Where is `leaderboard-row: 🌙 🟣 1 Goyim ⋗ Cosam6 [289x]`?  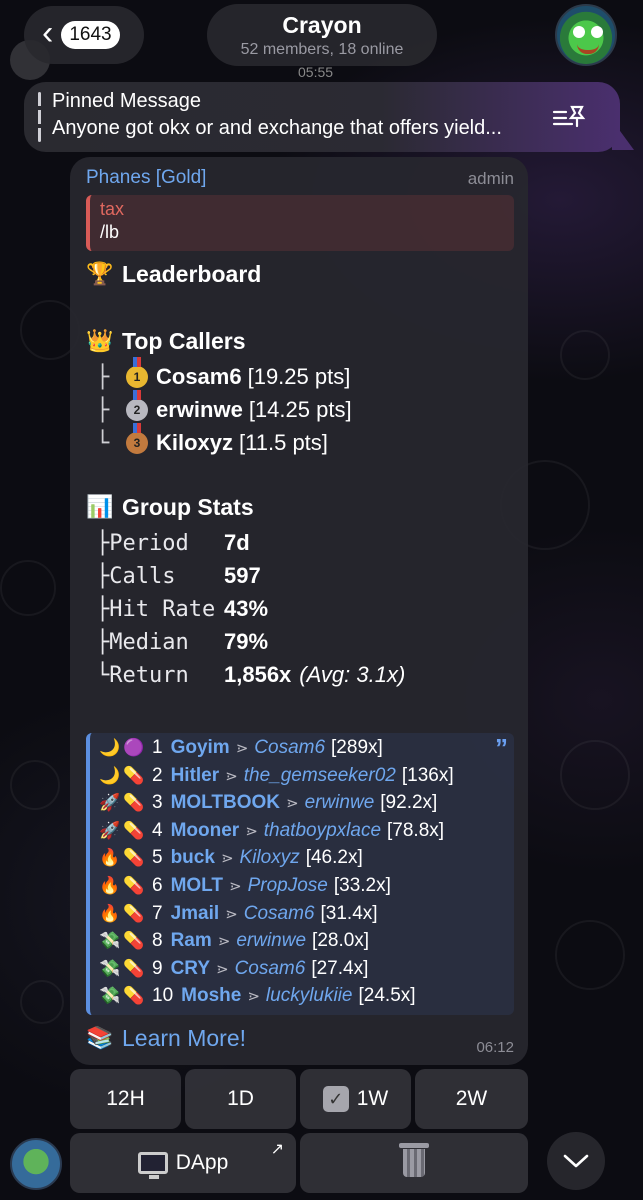 leaderboard-row: 🌙 🟣 1 Goyim ⋗ Cosam6 [289x] is located at coordinates (240, 748).